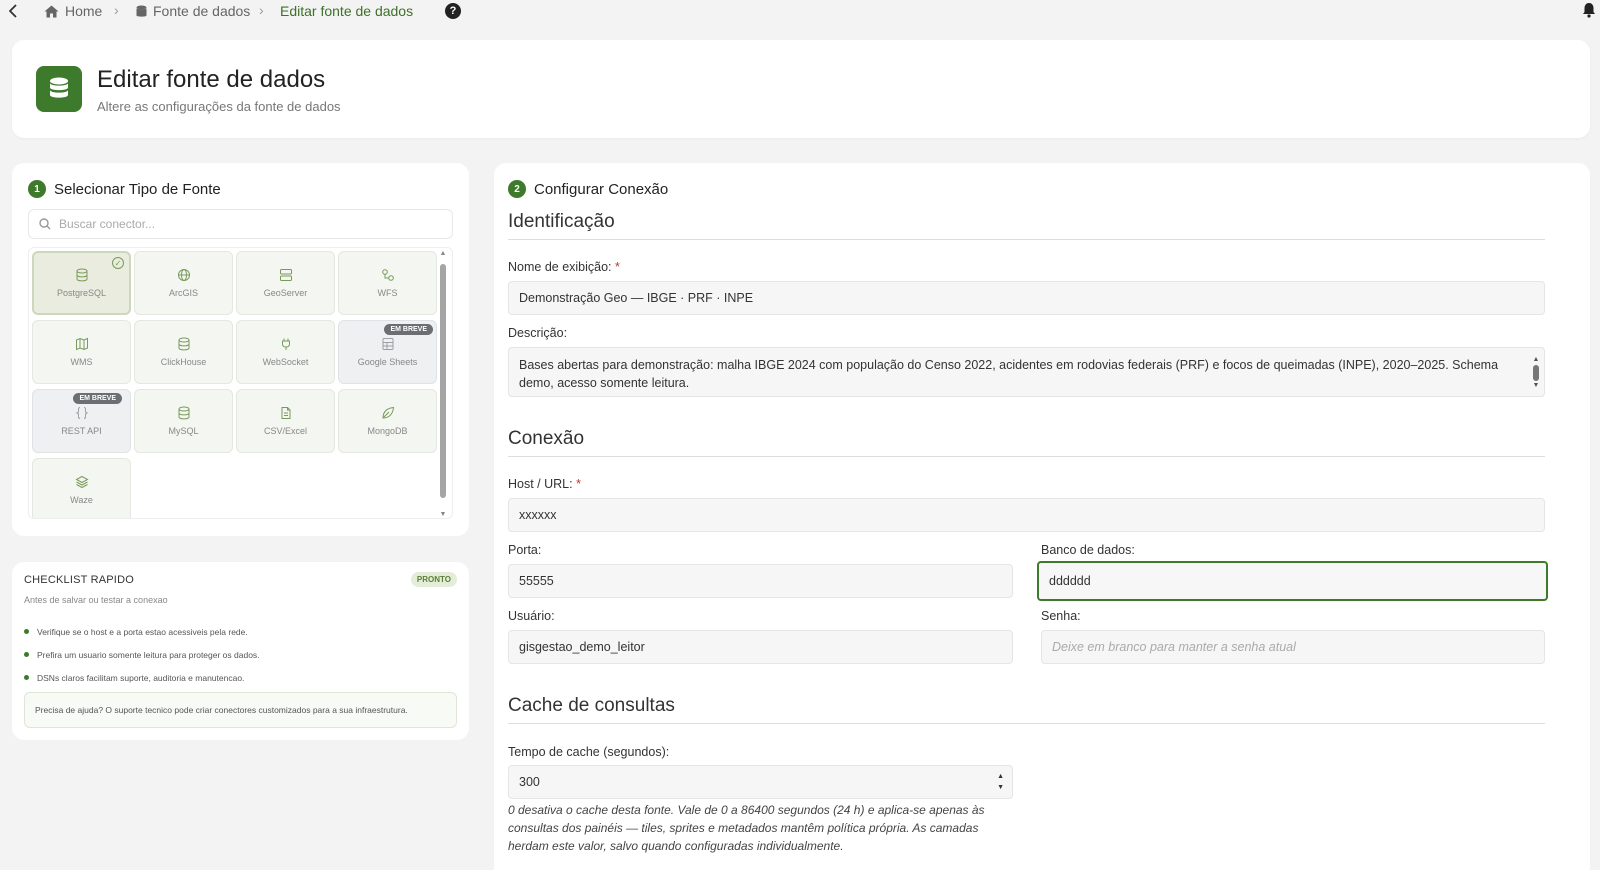  What do you see at coordinates (443, 253) in the screenshot?
I see `scroll-up-icon: ▲` at bounding box center [443, 253].